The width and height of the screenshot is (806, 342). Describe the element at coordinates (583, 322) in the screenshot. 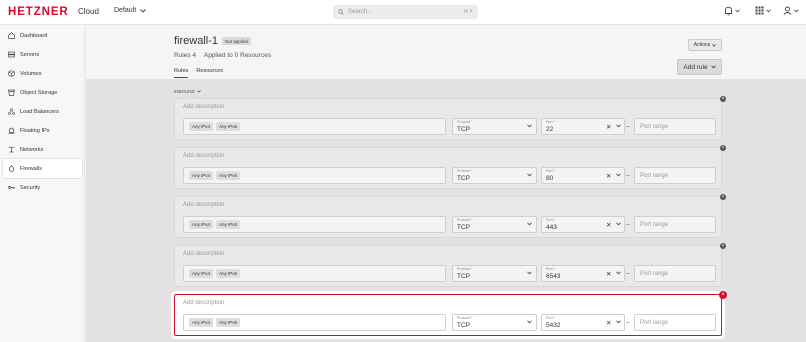

I see `port-select: Port * 5432 ✕` at that location.